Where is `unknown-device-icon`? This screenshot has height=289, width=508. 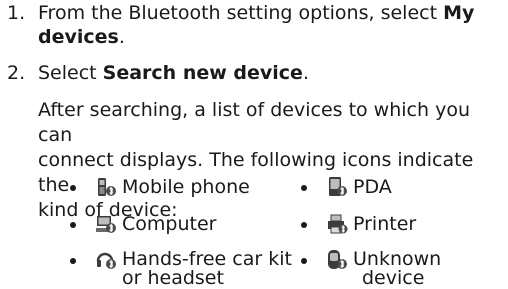 unknown-device-icon is located at coordinates (337, 259).